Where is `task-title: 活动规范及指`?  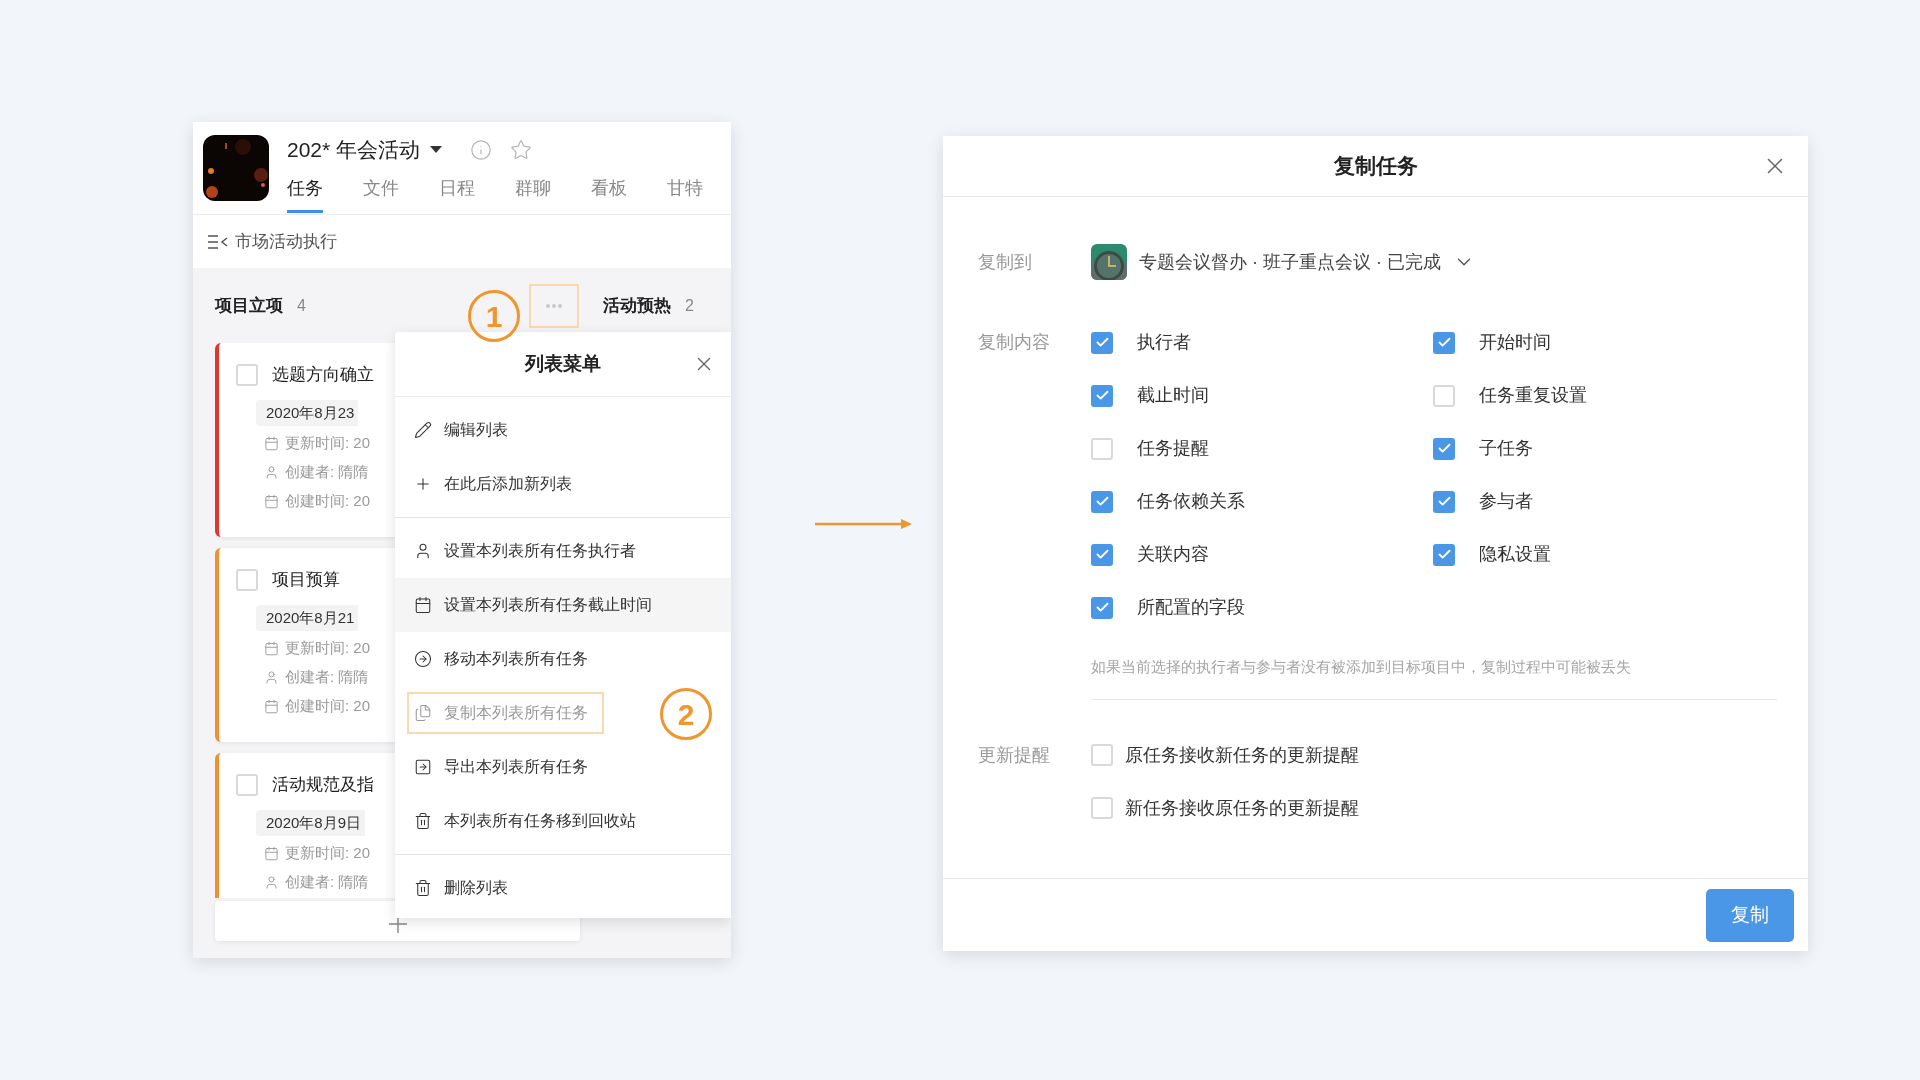 task-title: 活动规范及指 is located at coordinates (323, 785).